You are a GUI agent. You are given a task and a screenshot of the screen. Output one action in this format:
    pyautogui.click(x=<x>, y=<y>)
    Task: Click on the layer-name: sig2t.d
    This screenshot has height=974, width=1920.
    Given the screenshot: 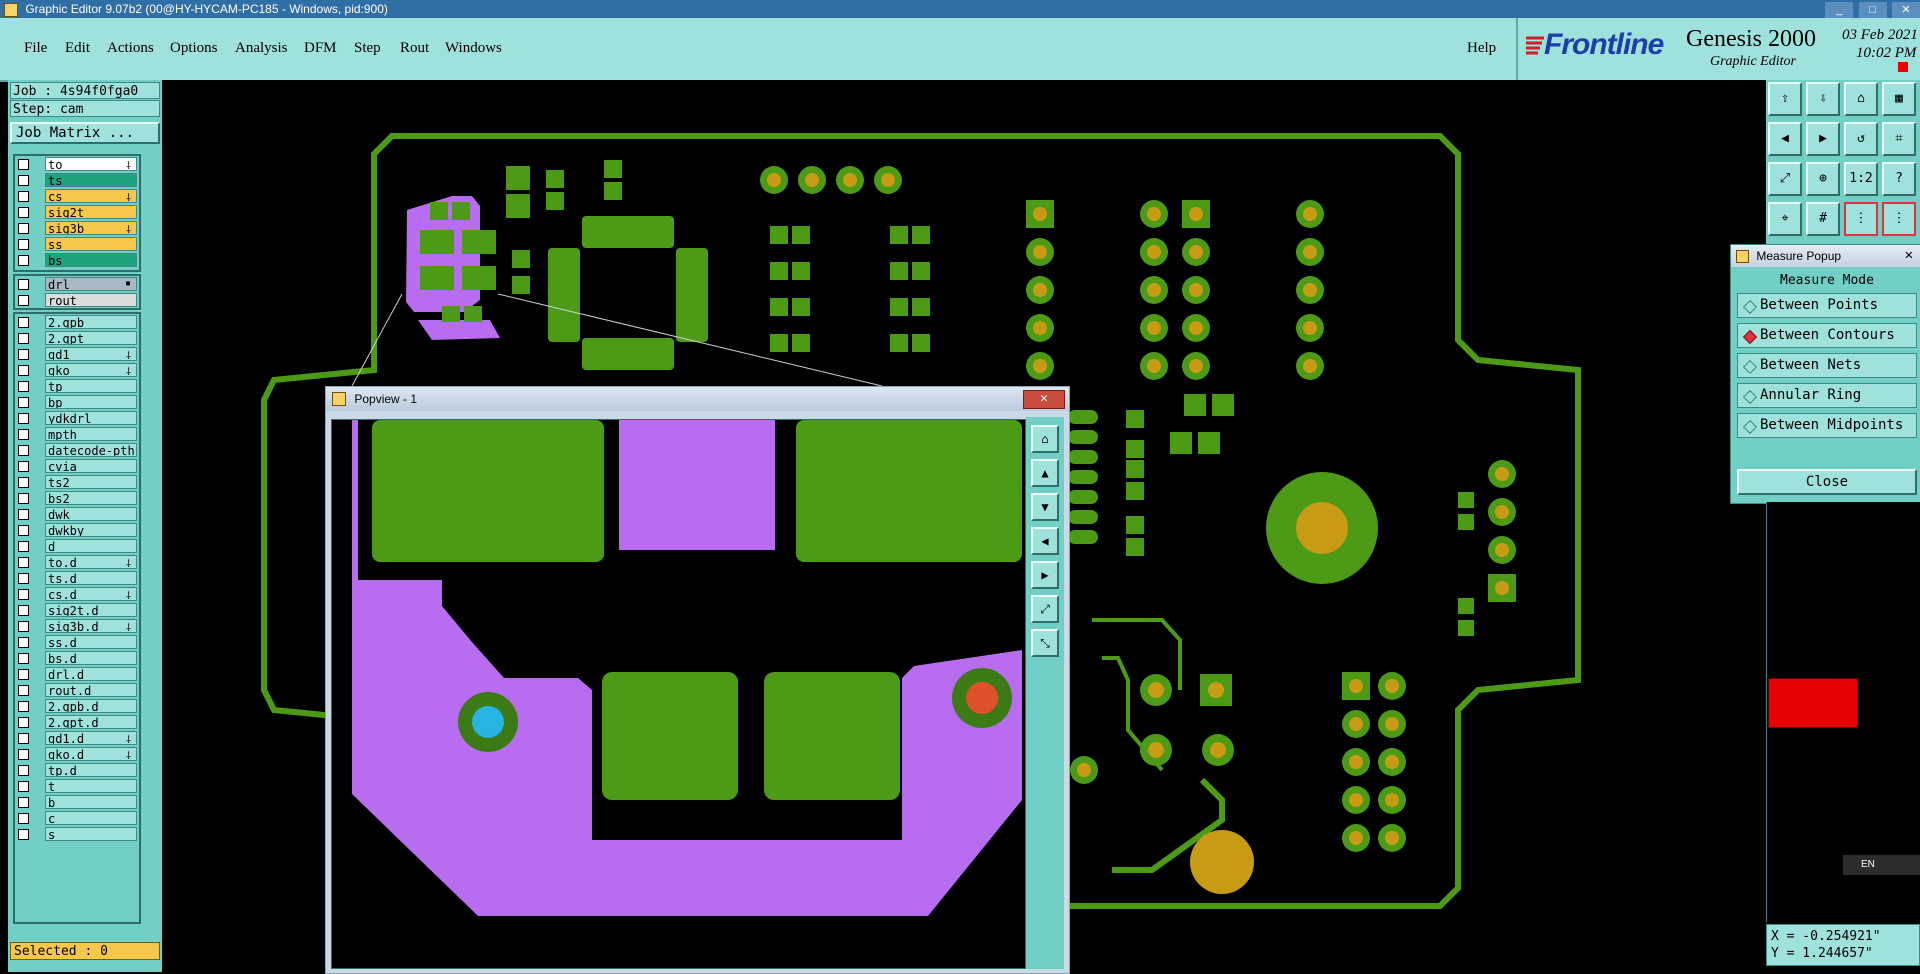 What is the action you would take?
    pyautogui.click(x=91, y=610)
    